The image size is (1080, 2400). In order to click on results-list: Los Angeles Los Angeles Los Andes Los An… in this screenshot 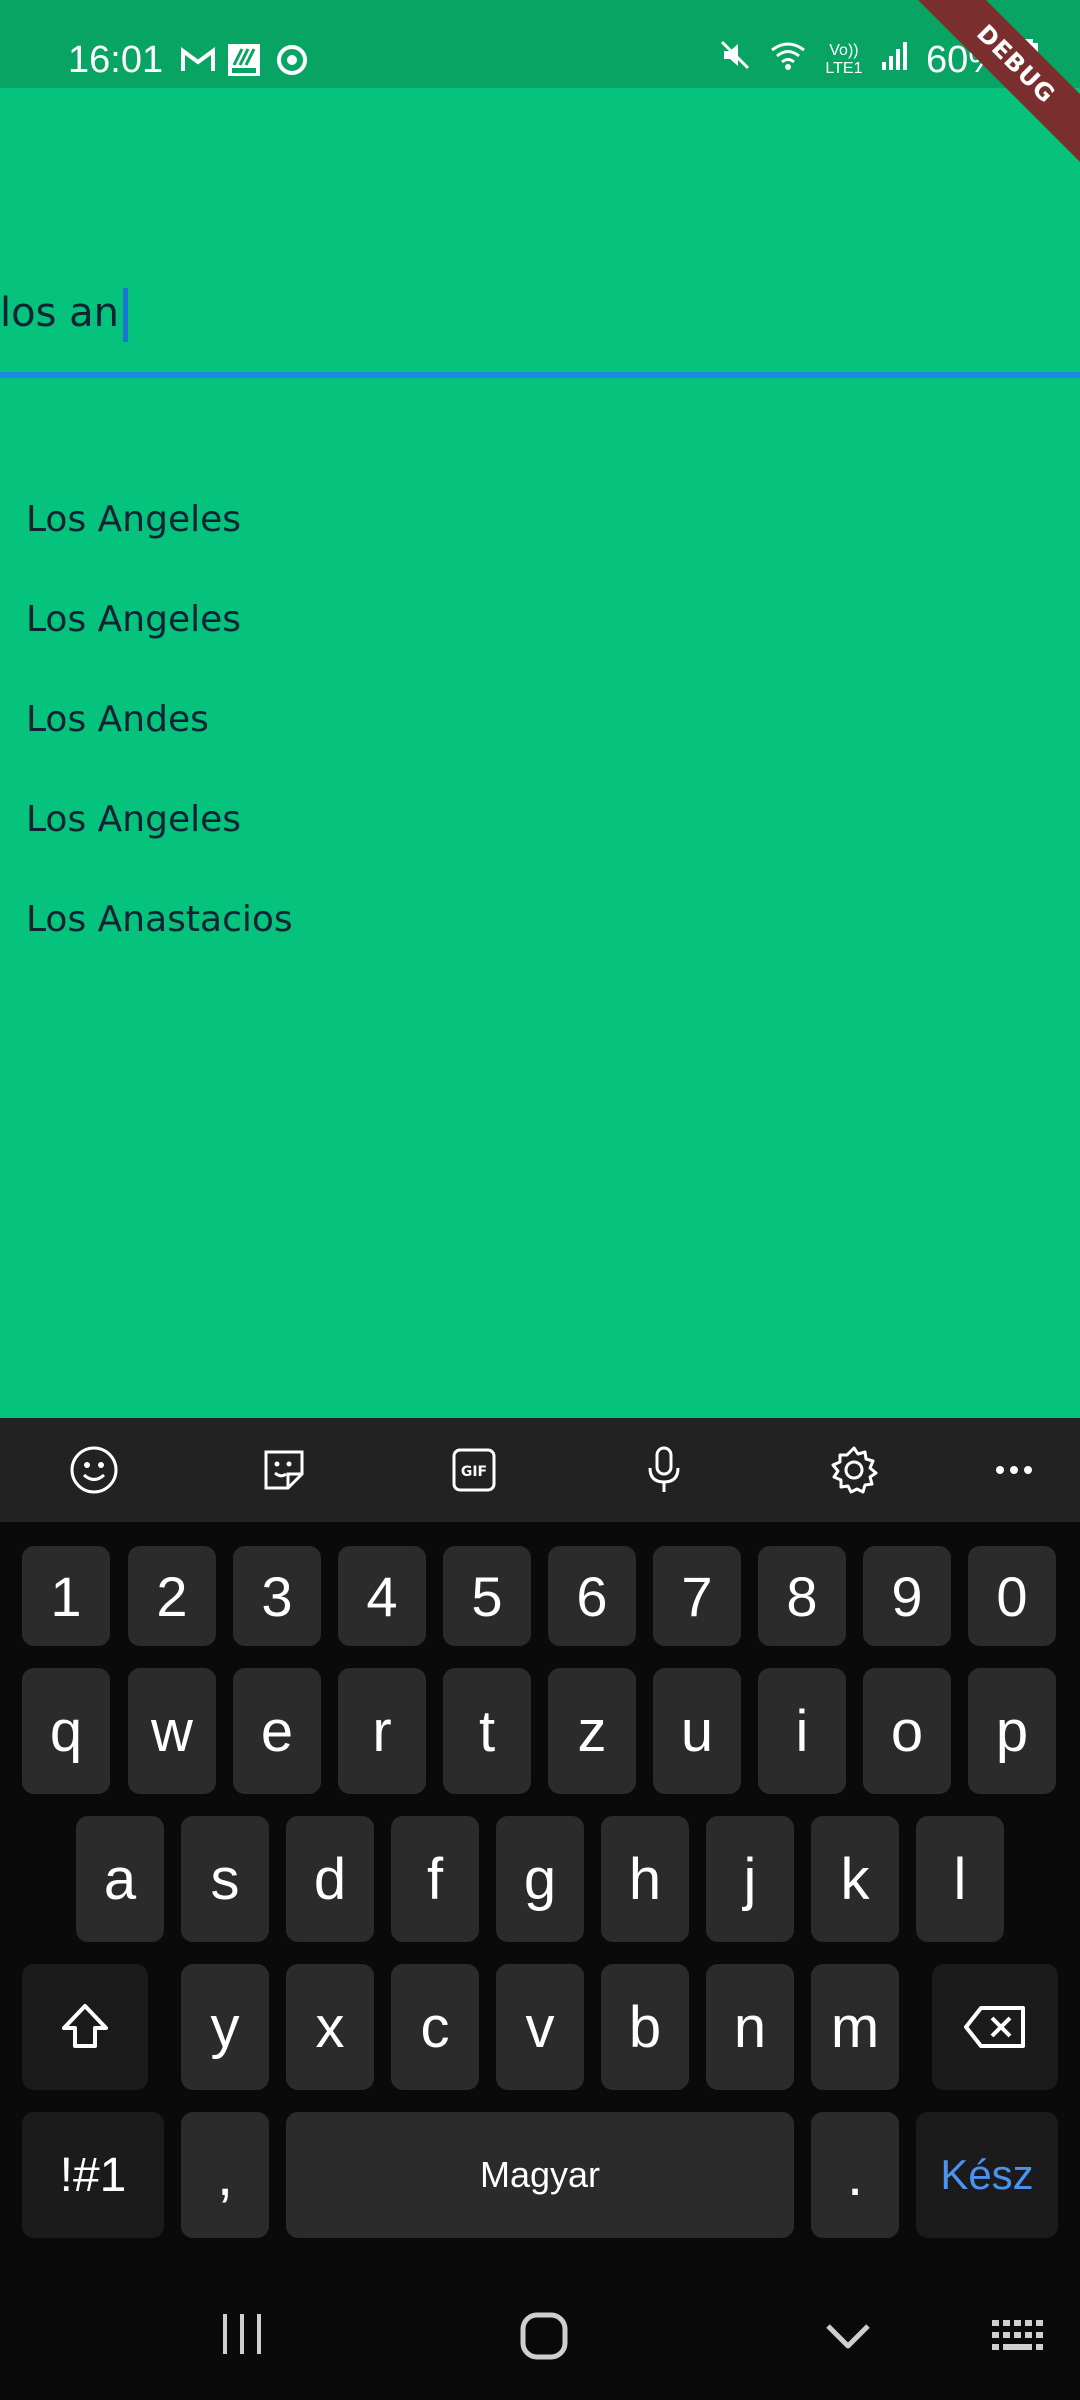, I will do `click(159, 738)`.